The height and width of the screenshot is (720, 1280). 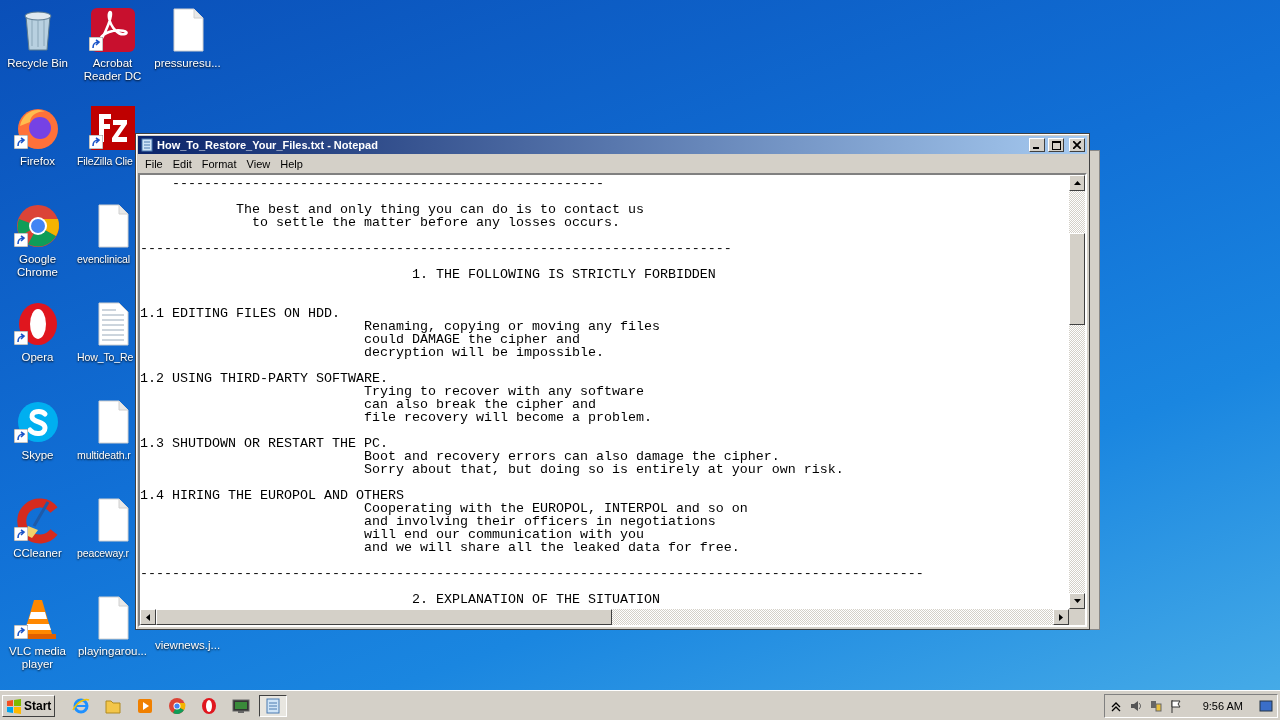 What do you see at coordinates (268, 145) in the screenshot?
I see `window-title: How_To_Restore_Your_Files.txt - Notepad` at bounding box center [268, 145].